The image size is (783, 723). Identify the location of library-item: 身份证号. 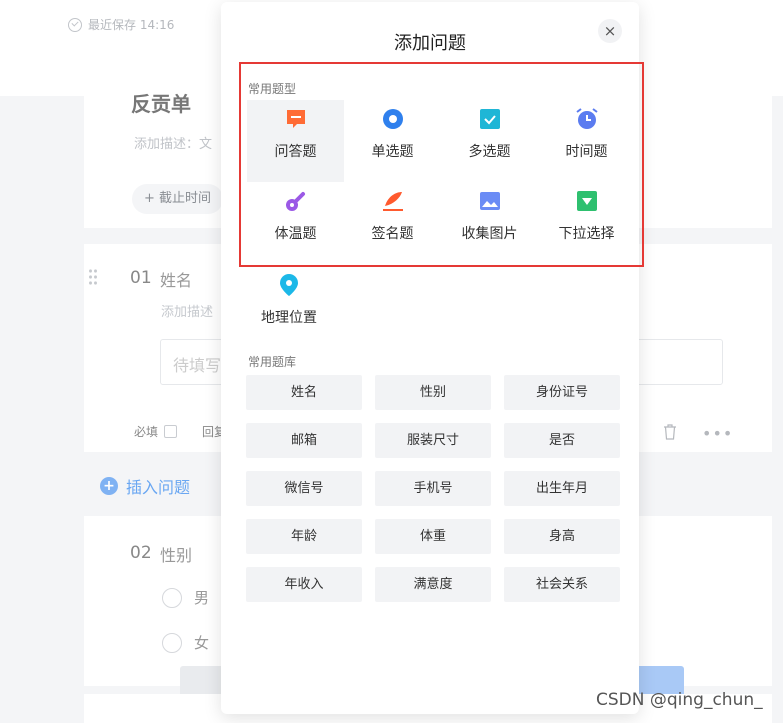
(562, 392).